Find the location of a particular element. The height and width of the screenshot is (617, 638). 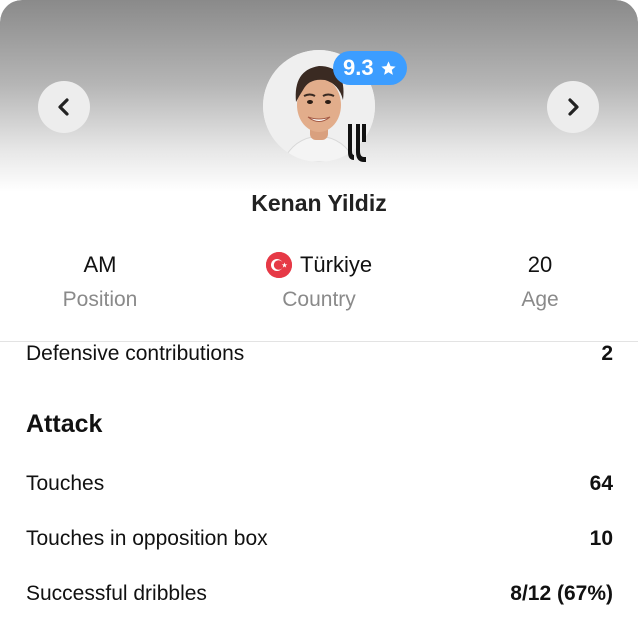

country-info: Türkiye Country is located at coordinates (319, 281).